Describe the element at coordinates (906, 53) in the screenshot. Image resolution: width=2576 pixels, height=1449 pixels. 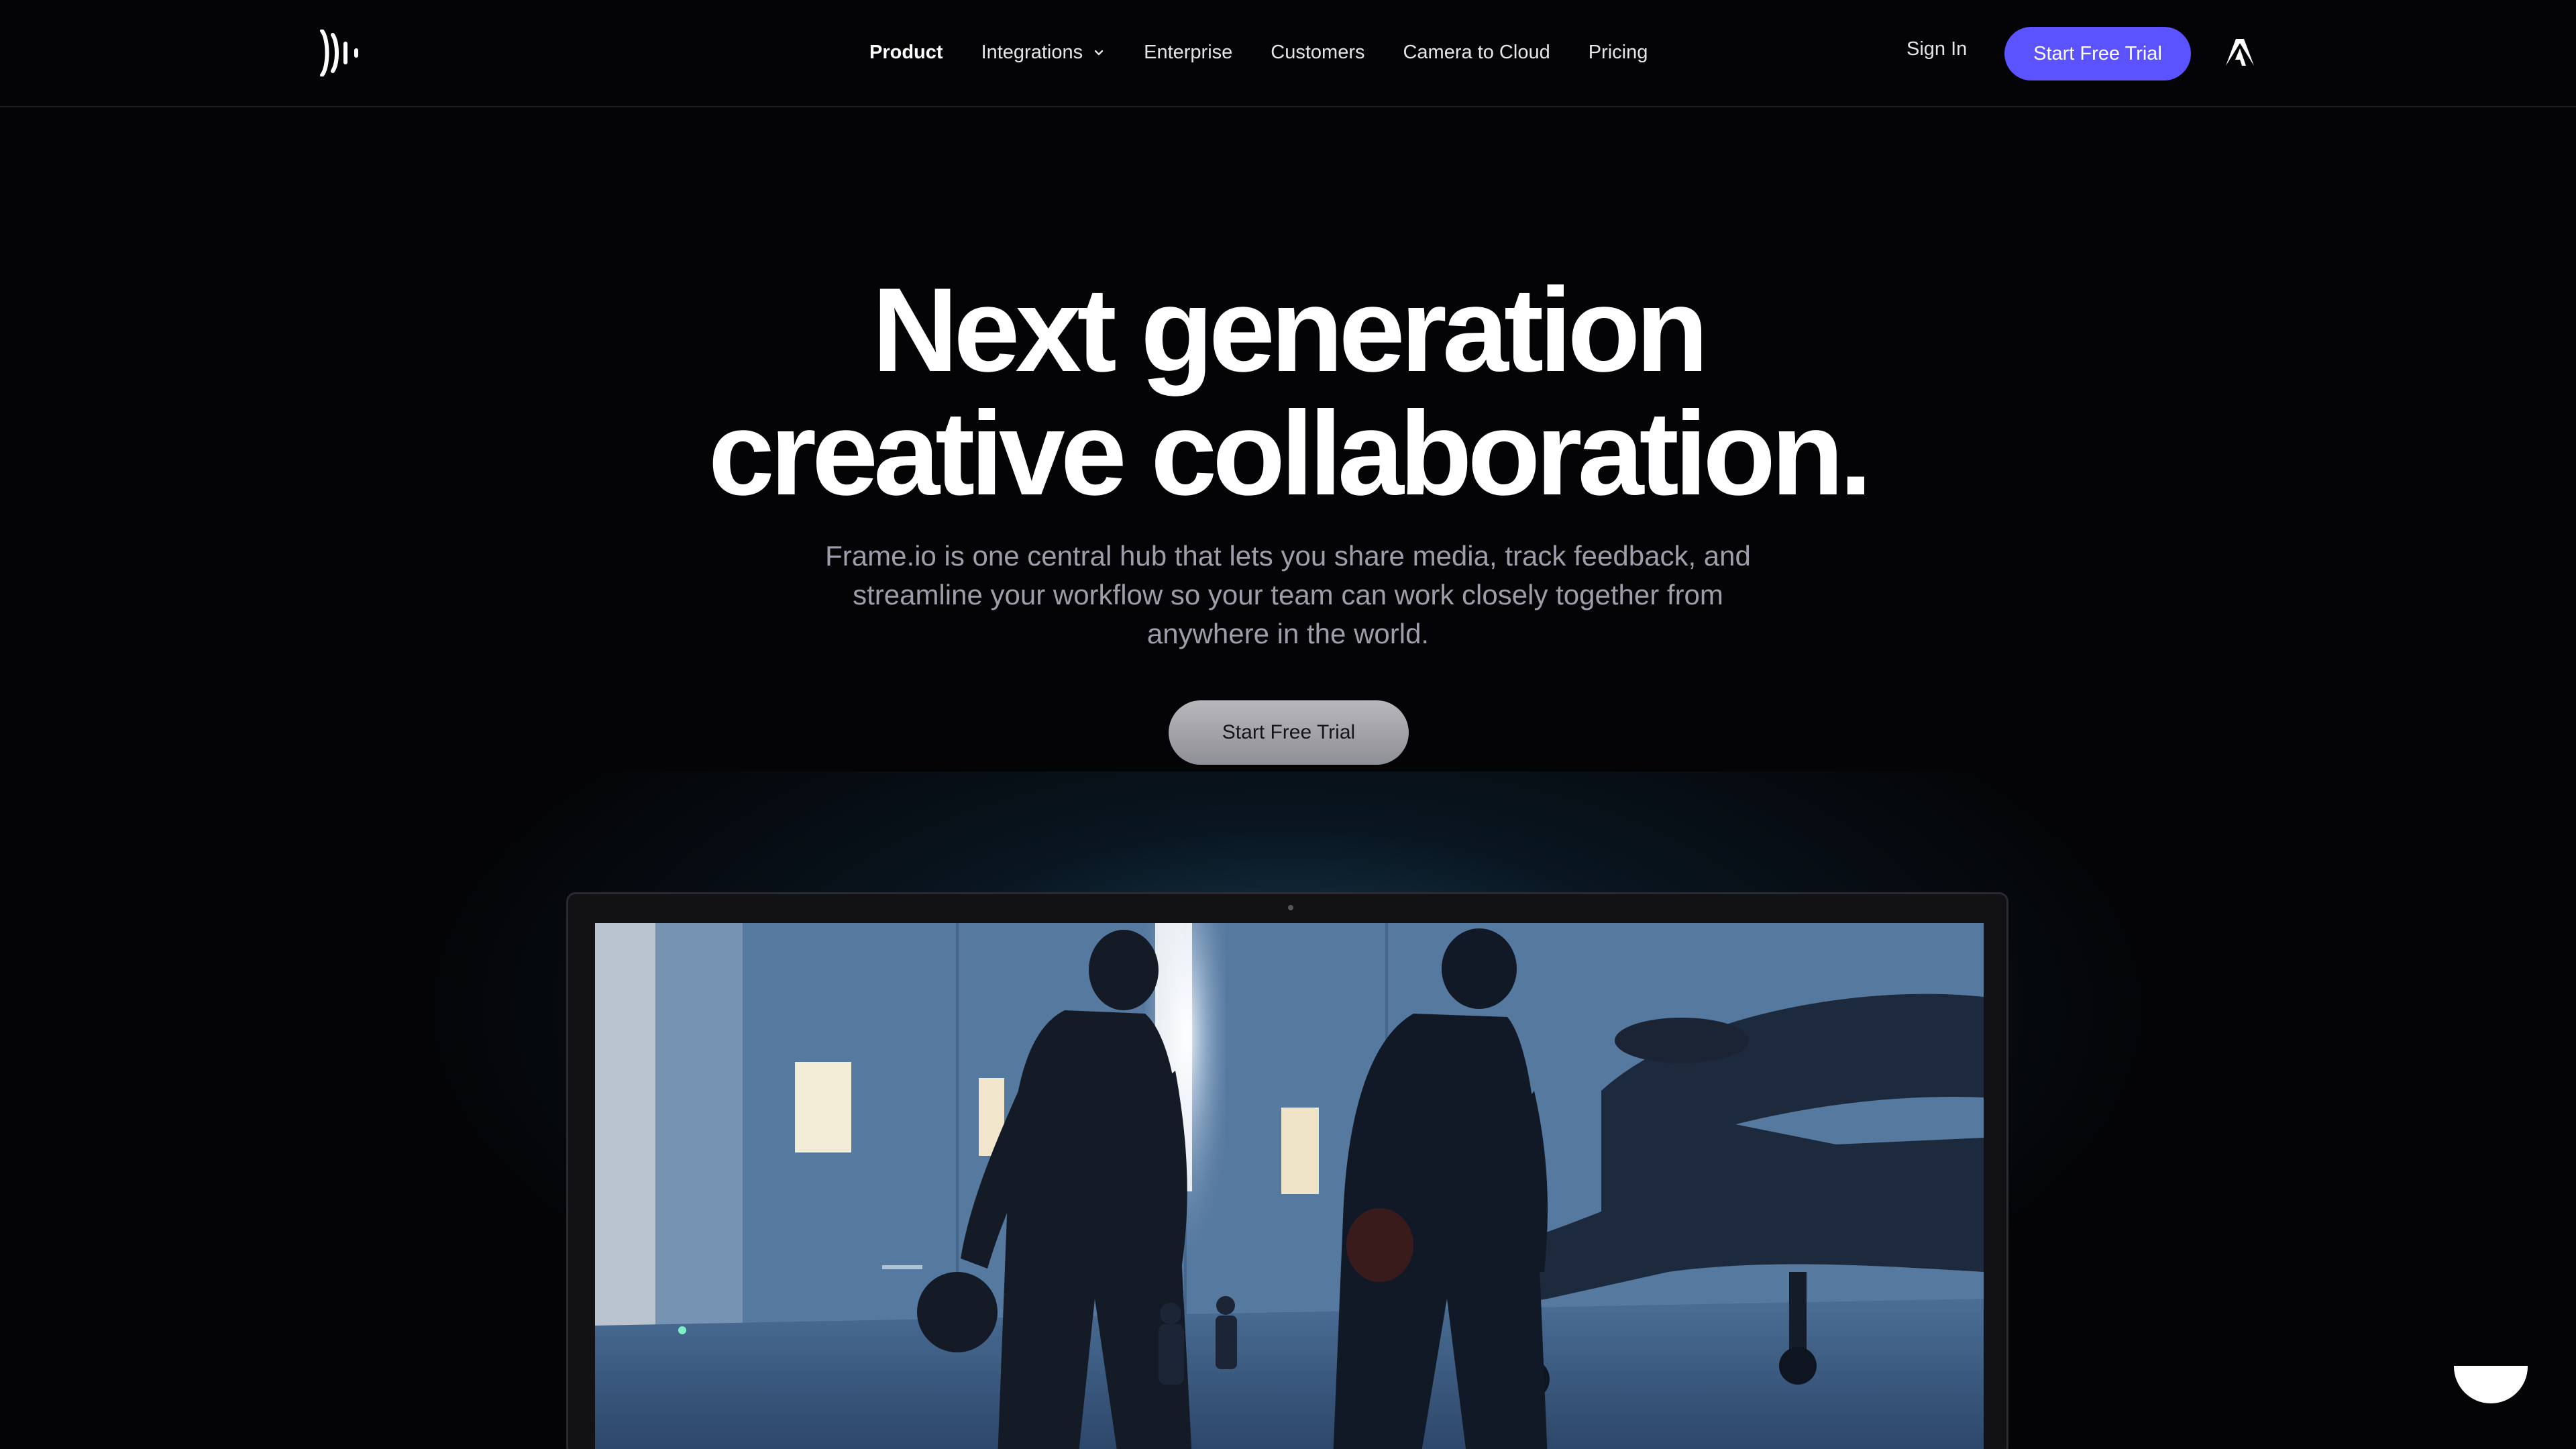
I see `nav-link-product: Product` at that location.